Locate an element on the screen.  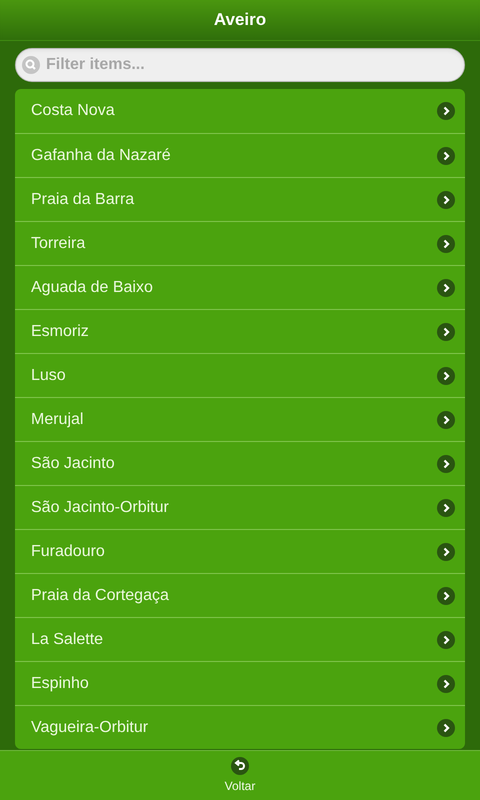
item-label: Torreira is located at coordinates (58, 244).